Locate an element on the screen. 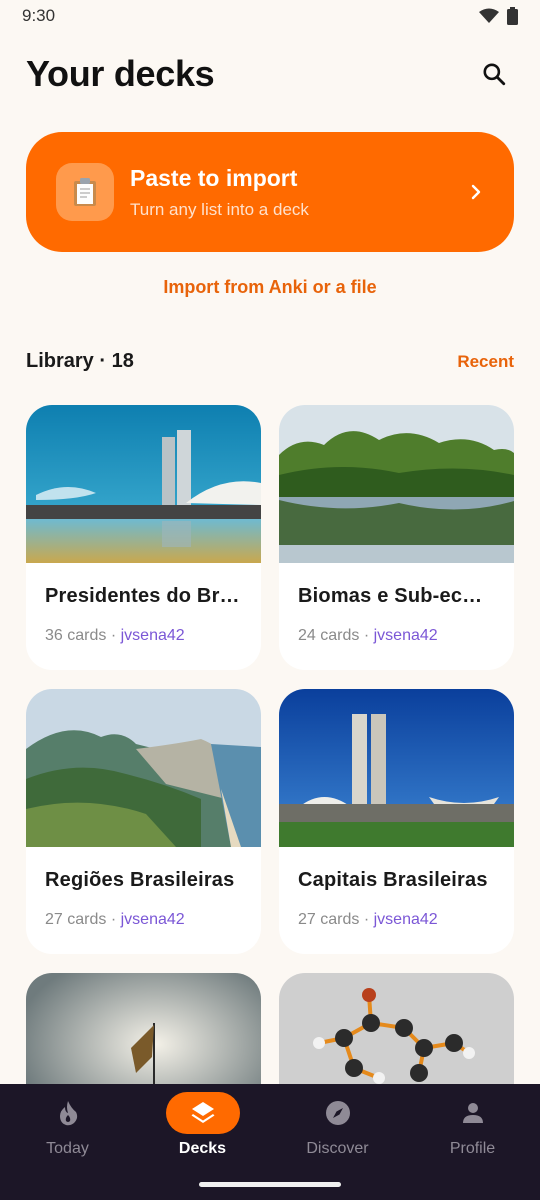 Image resolution: width=540 pixels, height=1200 pixels. status-time: 9:30 is located at coordinates (39, 15).